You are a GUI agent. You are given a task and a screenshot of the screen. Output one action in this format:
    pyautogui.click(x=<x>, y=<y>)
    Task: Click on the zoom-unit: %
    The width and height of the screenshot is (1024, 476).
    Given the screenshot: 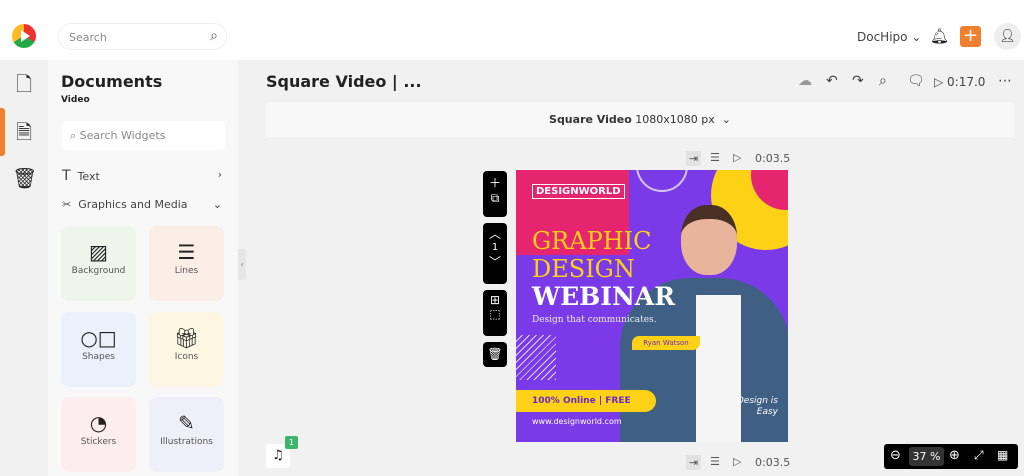 What is the action you would take?
    pyautogui.click(x=935, y=456)
    